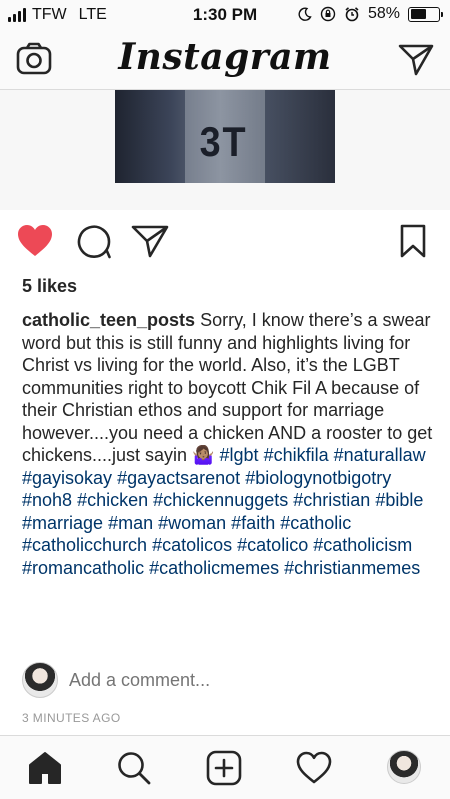  Describe the element at coordinates (47, 500) in the screenshot. I see `hashtag-link: #noh8` at that location.